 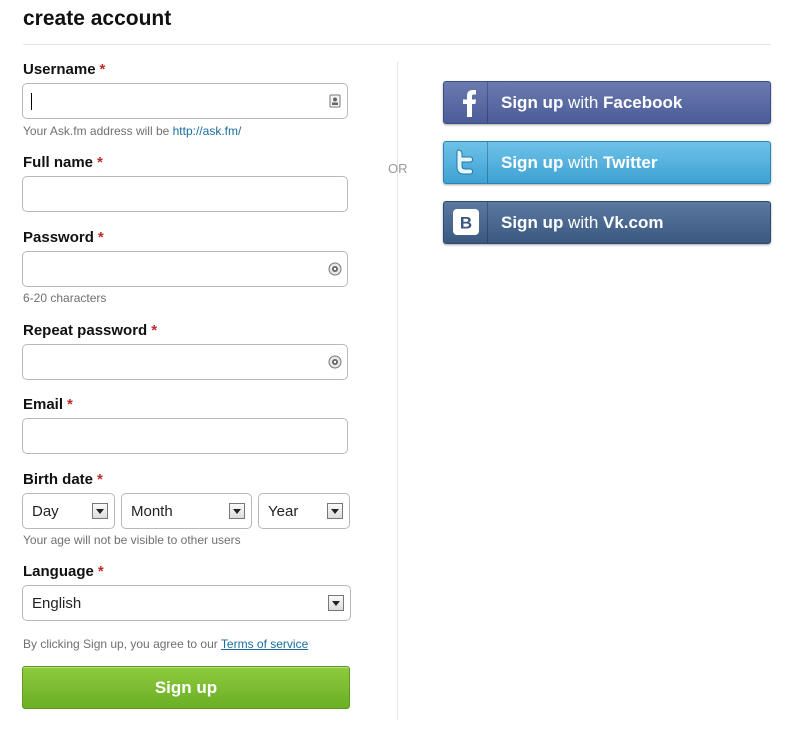 I want to click on email-label: Email *, so click(x=48, y=404).